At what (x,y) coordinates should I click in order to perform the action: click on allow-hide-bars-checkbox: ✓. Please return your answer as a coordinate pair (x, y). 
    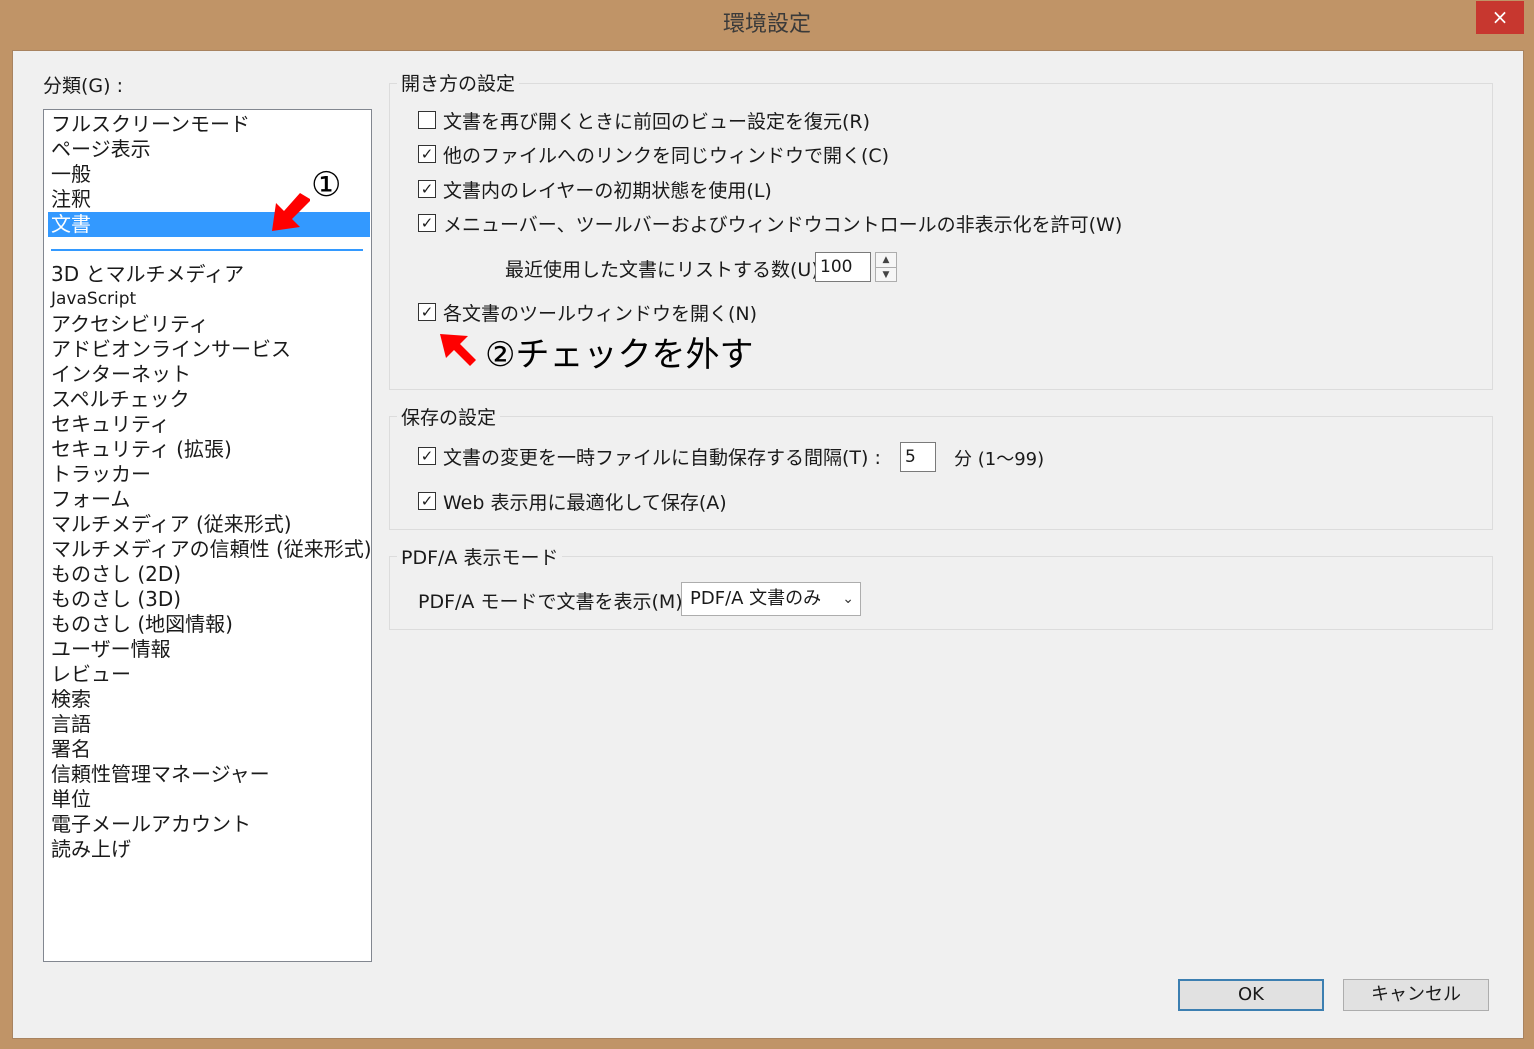
    Looking at the image, I should click on (427, 223).